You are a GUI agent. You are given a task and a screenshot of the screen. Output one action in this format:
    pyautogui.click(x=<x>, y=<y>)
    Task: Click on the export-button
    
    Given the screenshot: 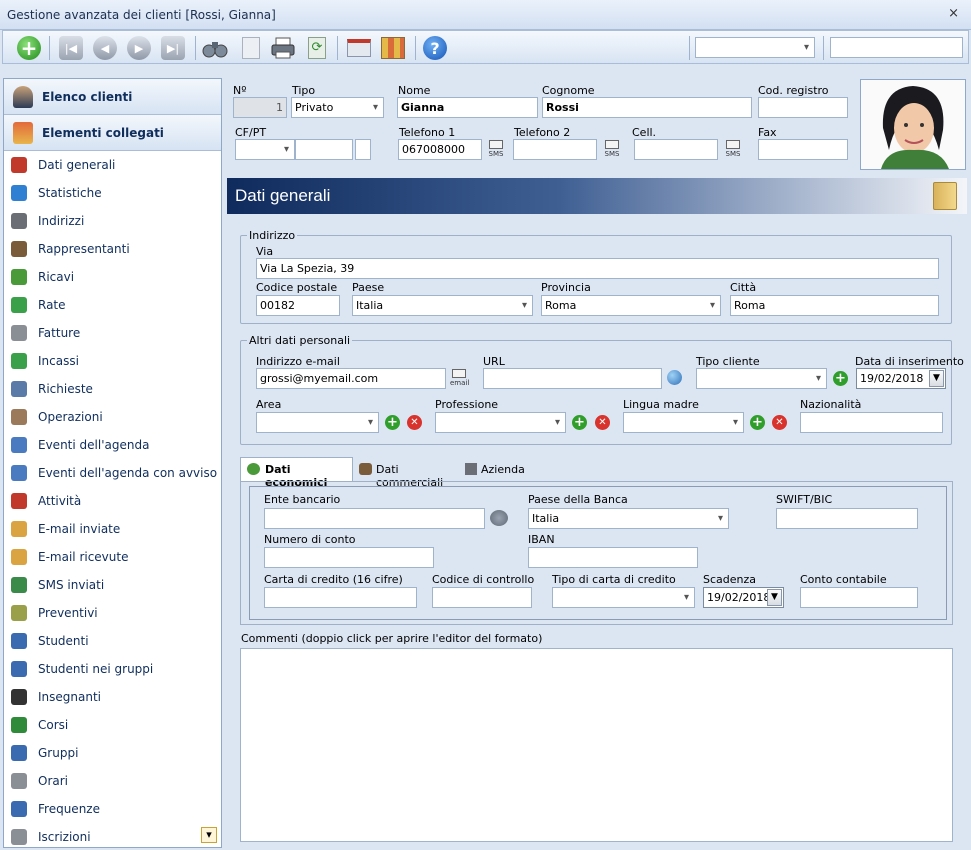 What is the action you would take?
    pyautogui.click(x=359, y=48)
    